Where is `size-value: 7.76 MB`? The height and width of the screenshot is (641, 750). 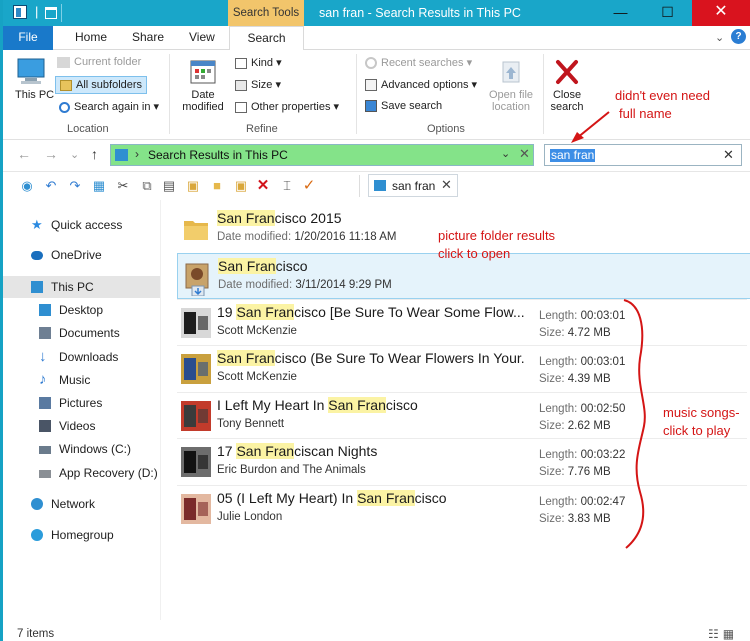 size-value: 7.76 MB is located at coordinates (589, 472).